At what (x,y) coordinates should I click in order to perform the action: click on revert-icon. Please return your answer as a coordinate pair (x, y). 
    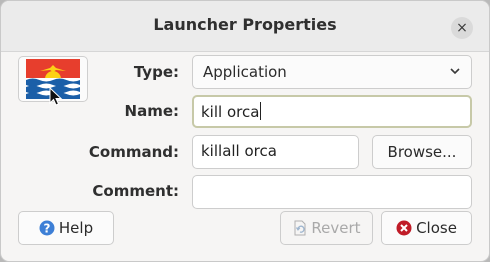
    Looking at the image, I should click on (300, 228).